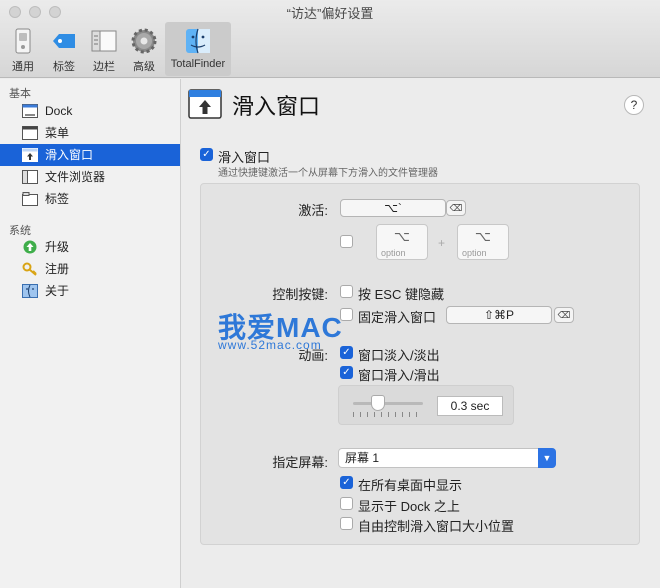  Describe the element at coordinates (90, 291) in the screenshot. I see `sidebar-item-about: 关于` at that location.